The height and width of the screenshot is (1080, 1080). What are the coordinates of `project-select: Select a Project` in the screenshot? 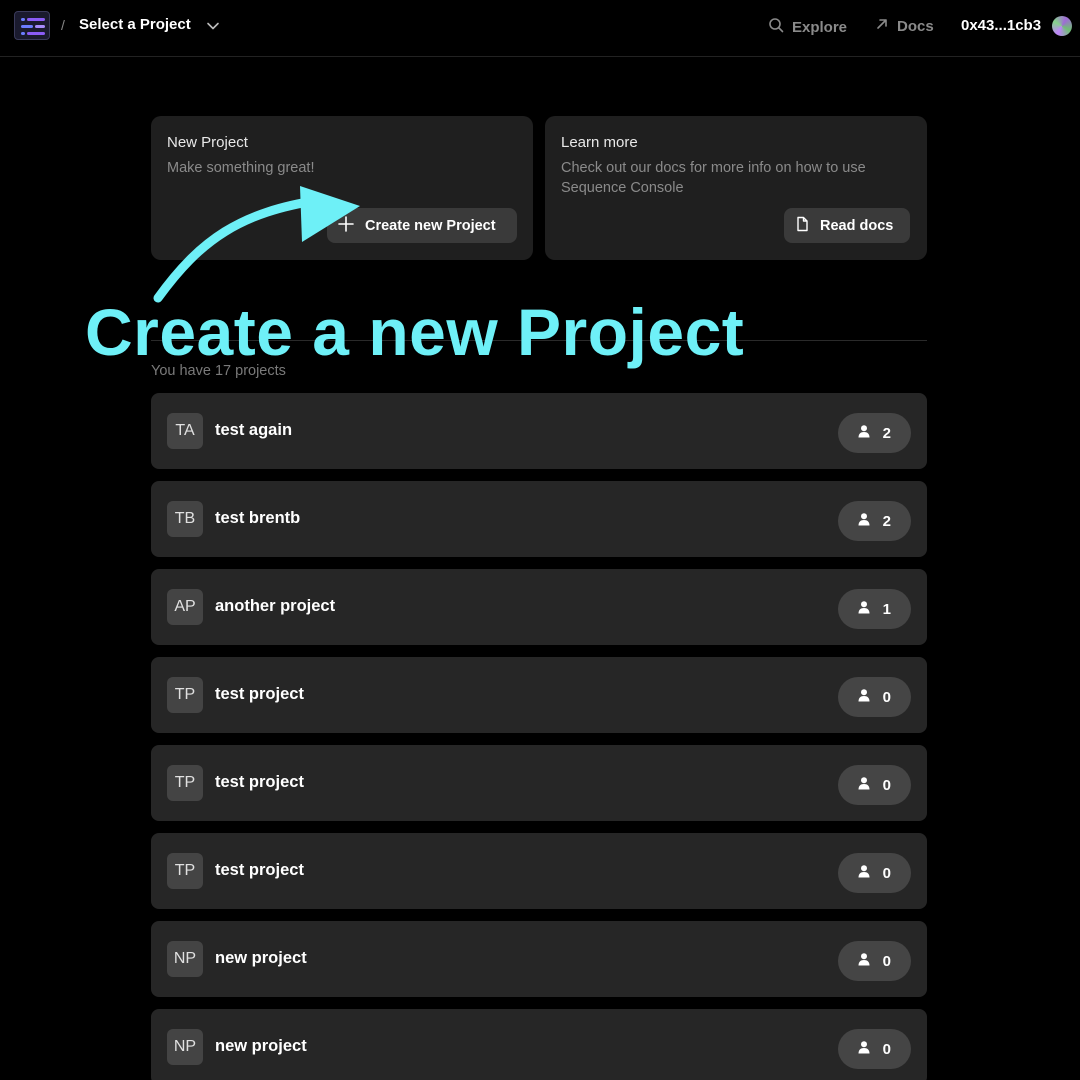 It's located at (135, 24).